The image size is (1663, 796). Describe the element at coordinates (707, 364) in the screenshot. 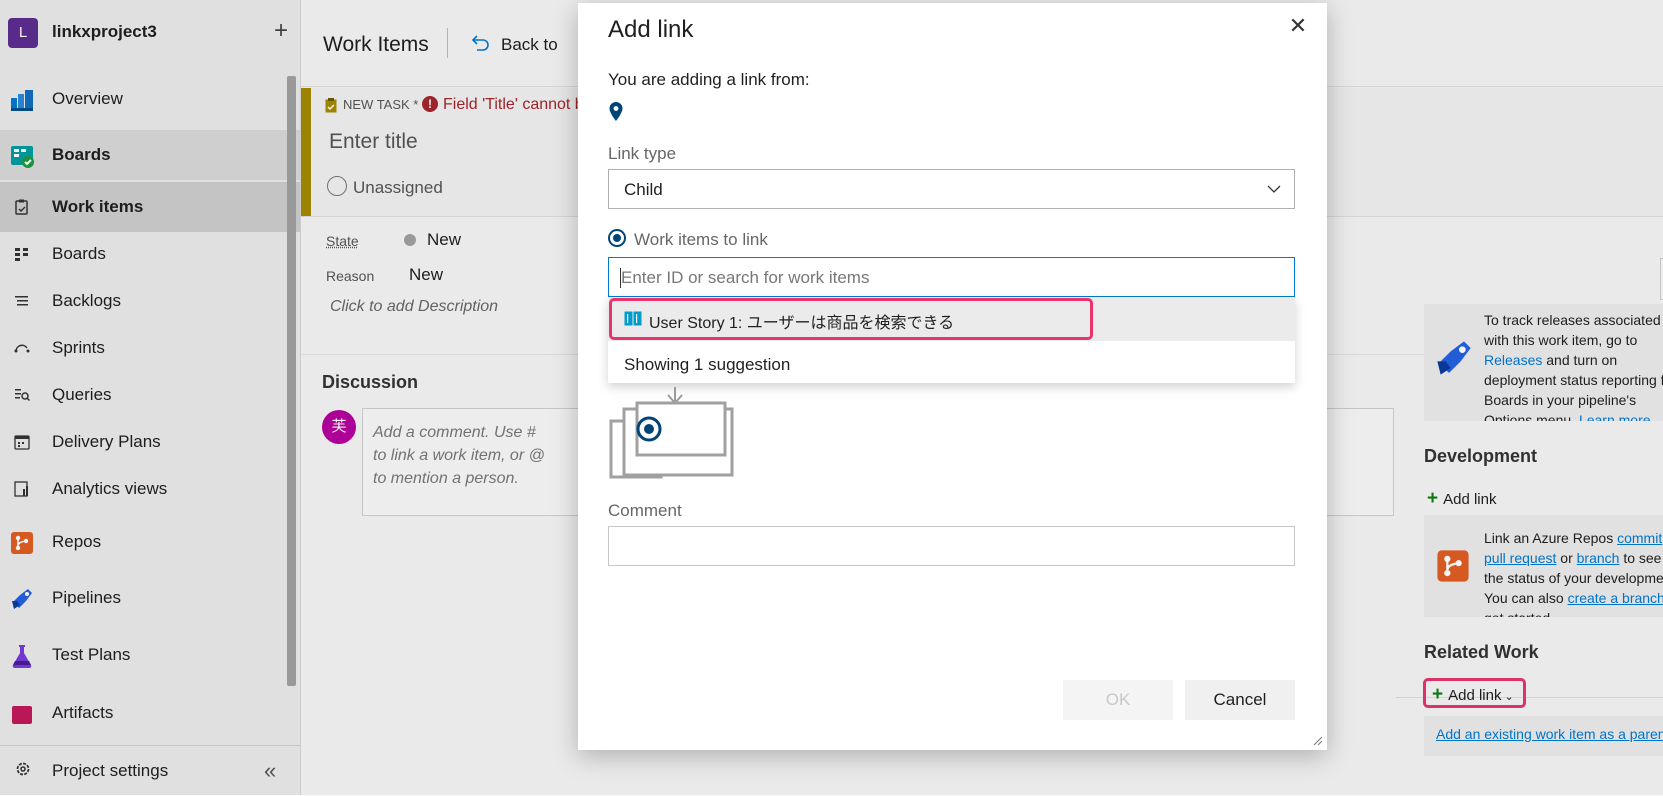

I see `suggestion-count: Showing 1 suggestion` at that location.